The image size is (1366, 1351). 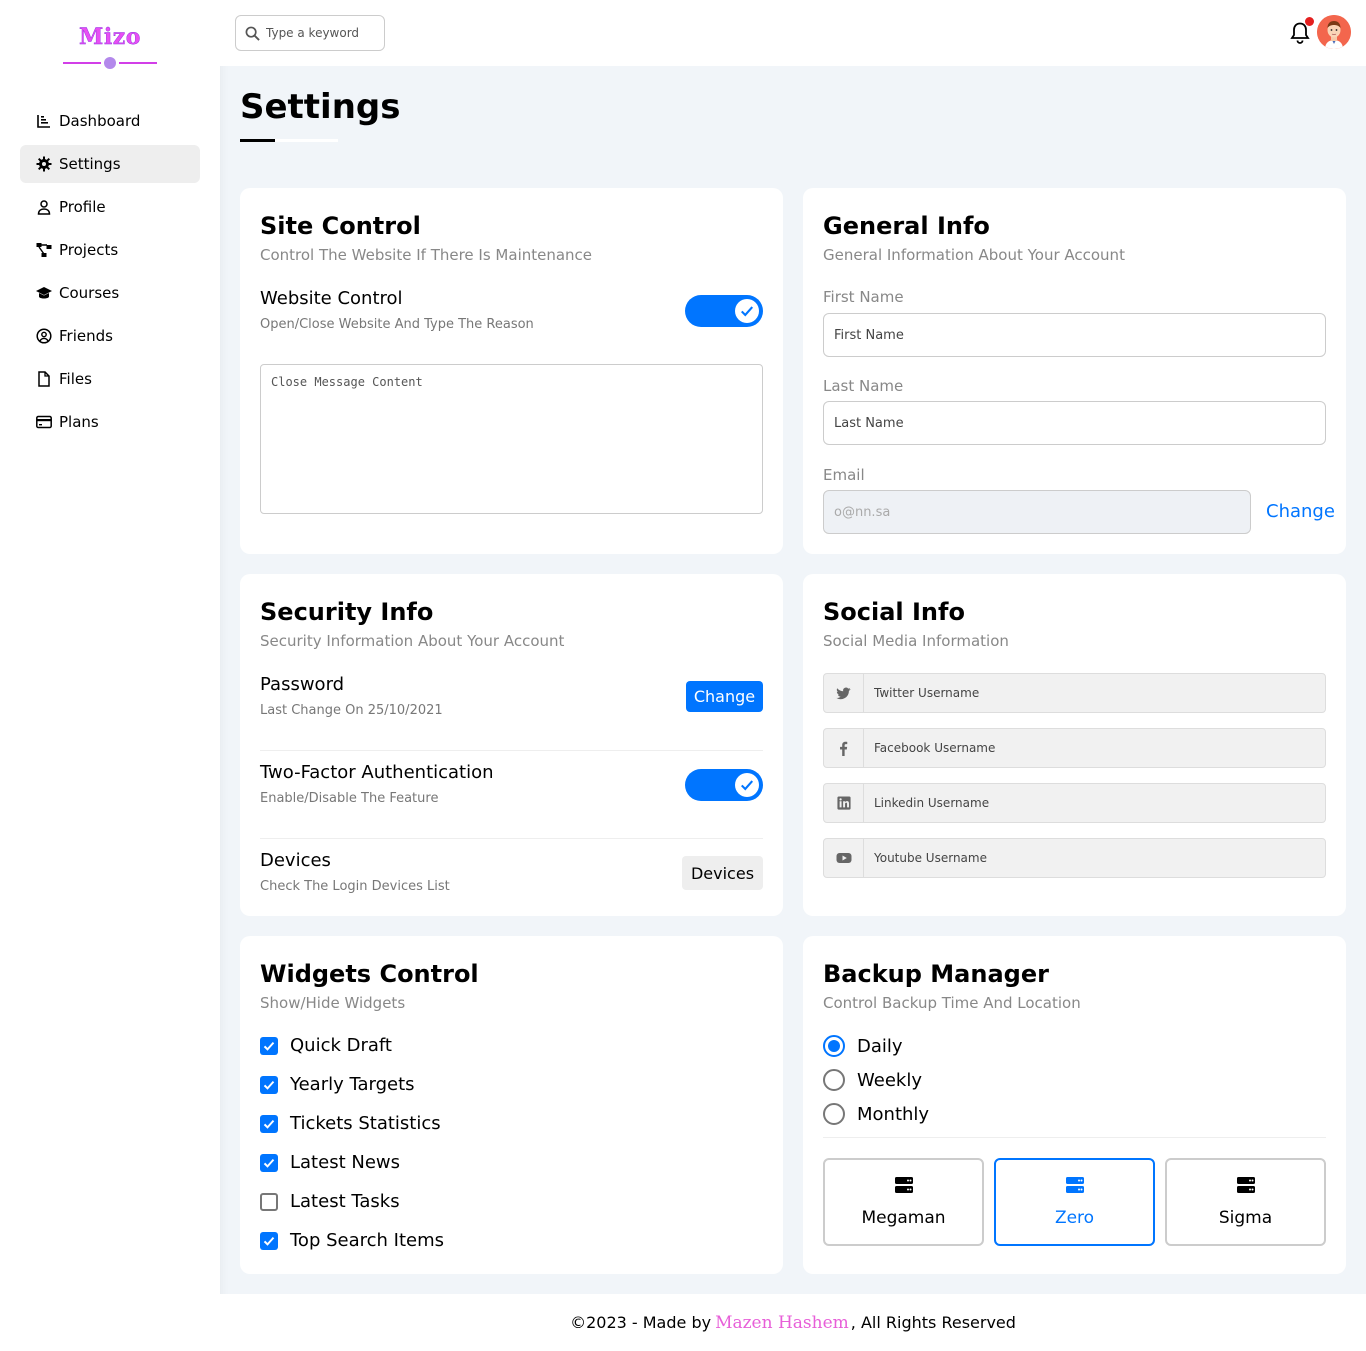 I want to click on devices-sub: Check The Login Devices List, so click(x=355, y=886).